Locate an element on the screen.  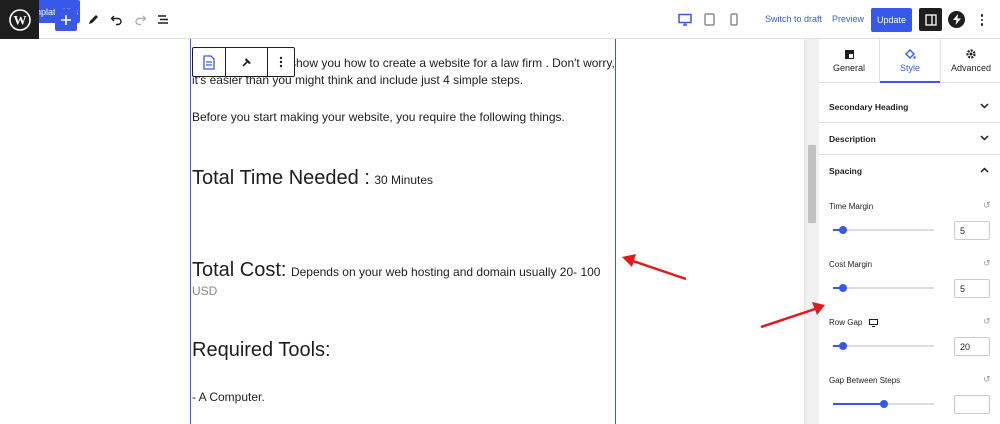
annotation-arrow-to-cost-margin is located at coordinates (792, 315).